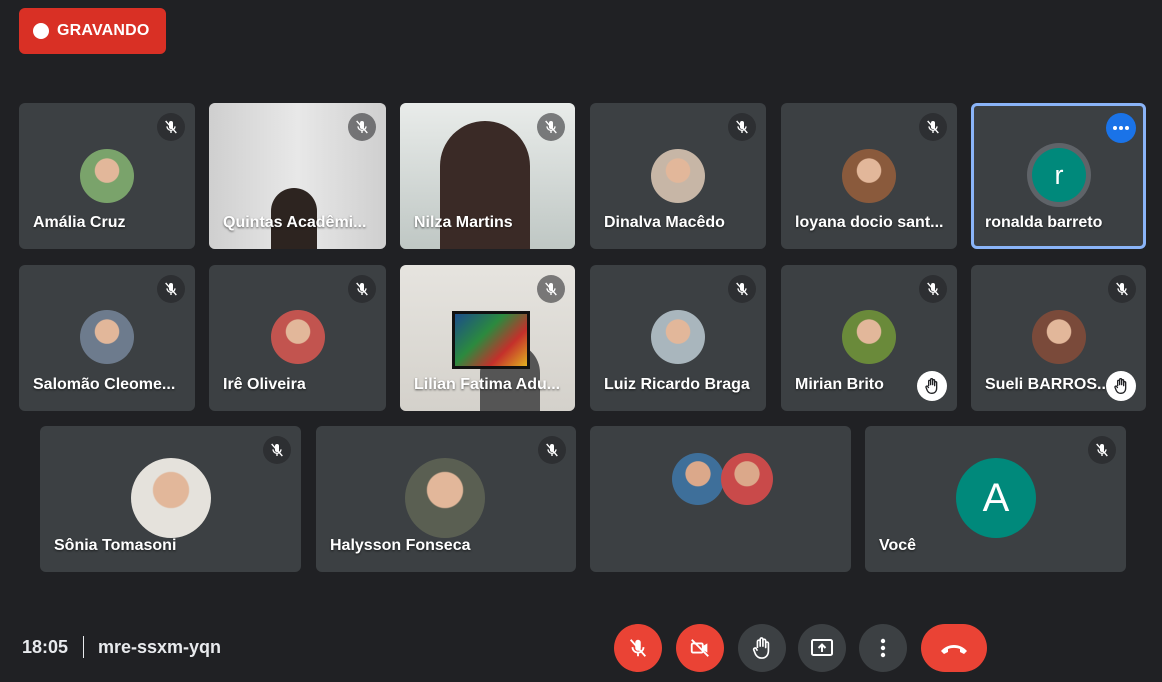  I want to click on camera-off-icon, so click(699, 648).